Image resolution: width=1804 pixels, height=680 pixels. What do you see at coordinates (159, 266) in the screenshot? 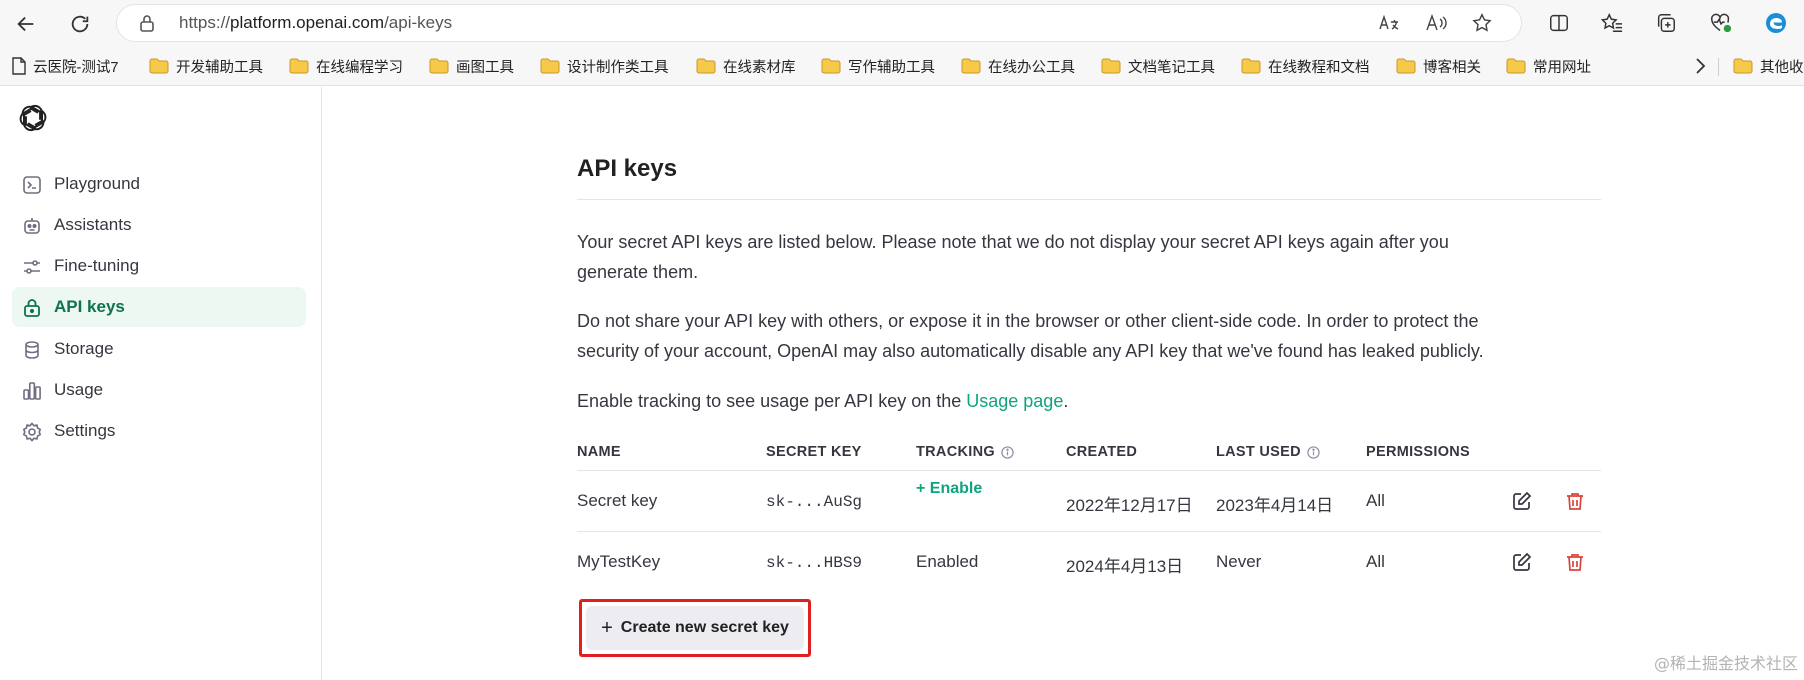
I see `sidebar-item-fine-tuning: Fine-tuning` at bounding box center [159, 266].